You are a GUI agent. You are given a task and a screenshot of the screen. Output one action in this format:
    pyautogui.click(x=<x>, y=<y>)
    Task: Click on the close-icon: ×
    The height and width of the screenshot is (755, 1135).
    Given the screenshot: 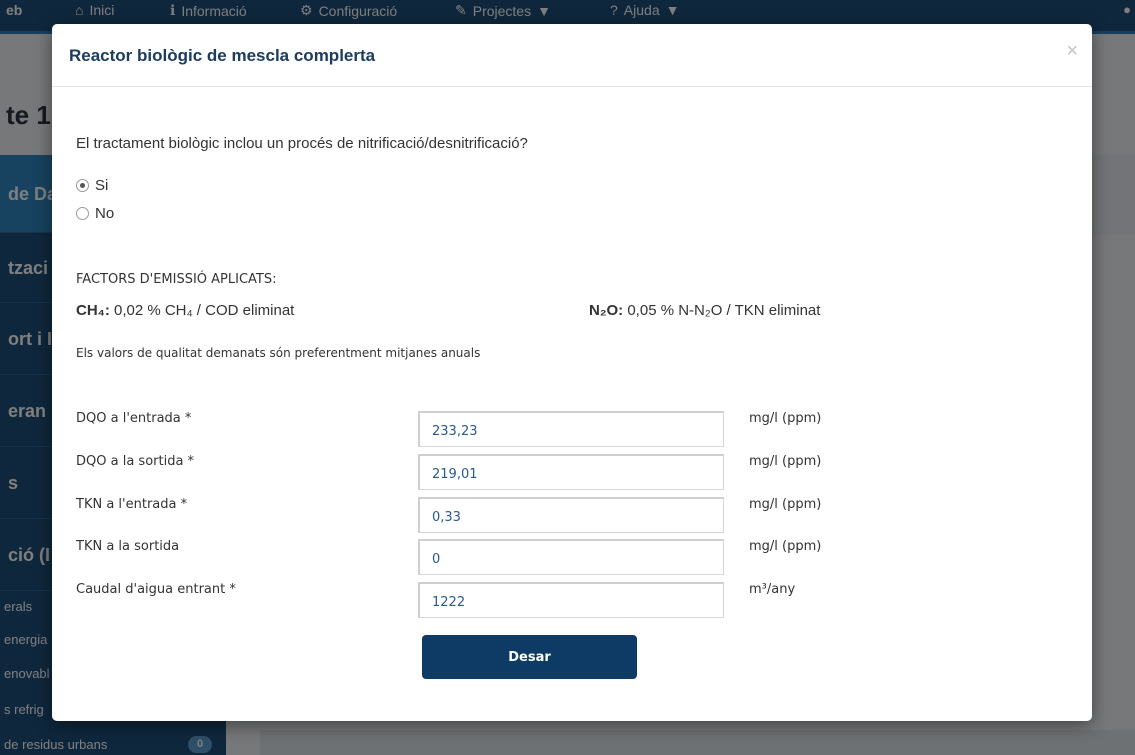 What is the action you would take?
    pyautogui.click(x=1072, y=51)
    